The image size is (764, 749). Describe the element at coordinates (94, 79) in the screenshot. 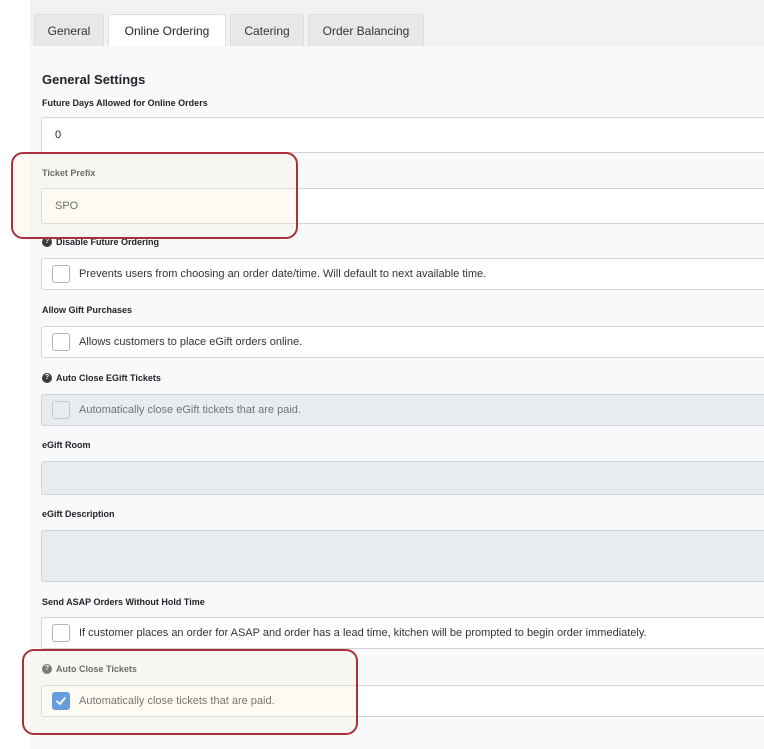

I see `section-title: General Settings` at that location.